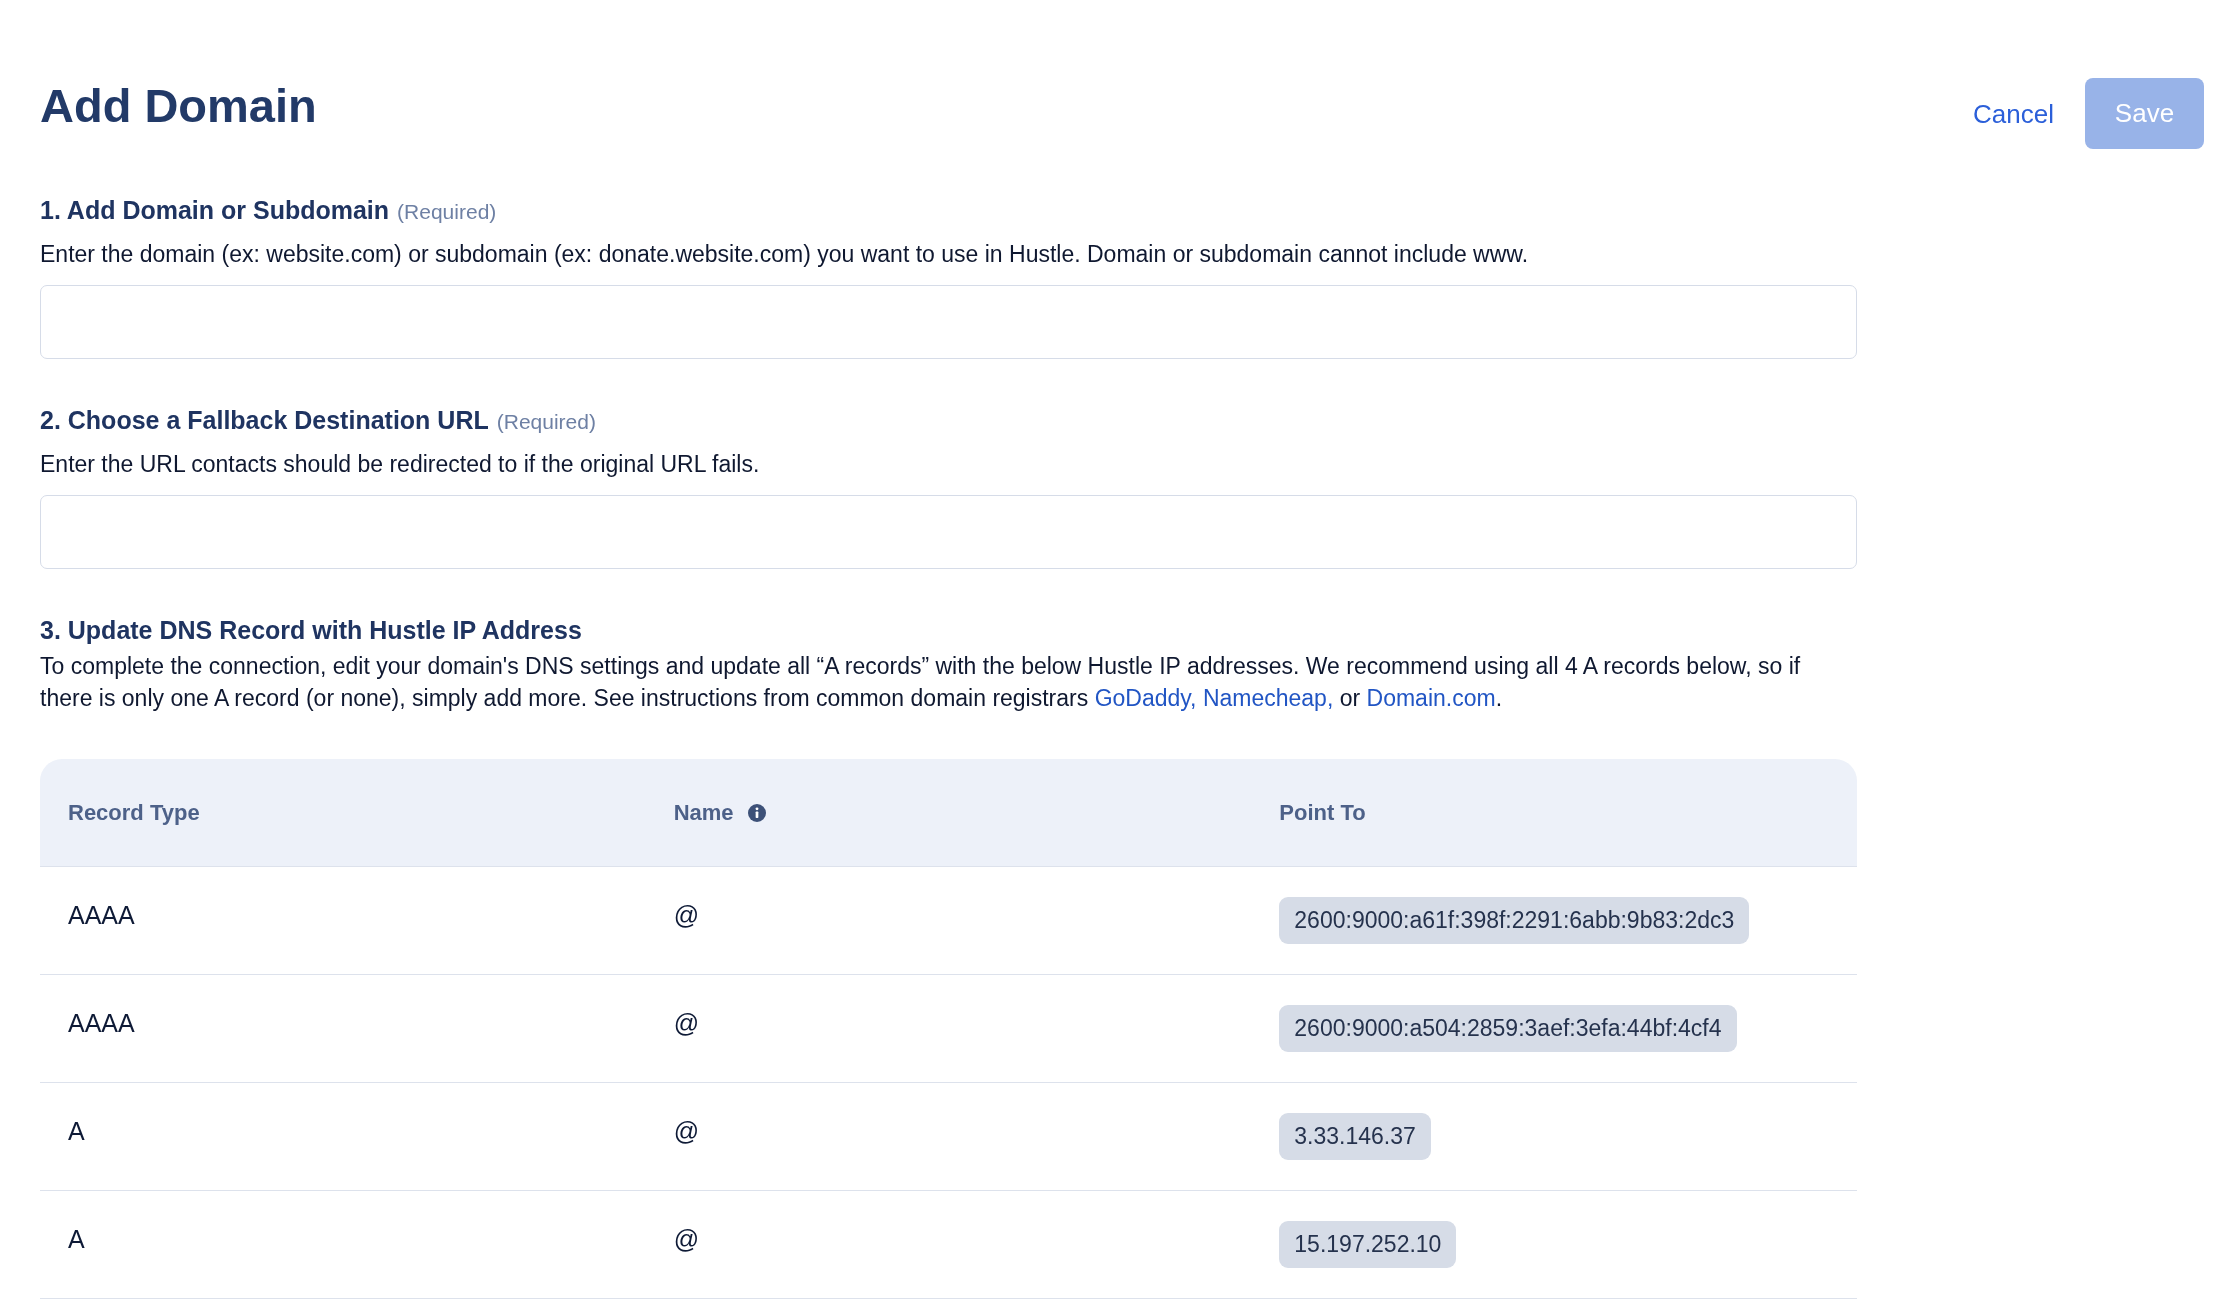  I want to click on page-title: Add Domain, so click(178, 106).